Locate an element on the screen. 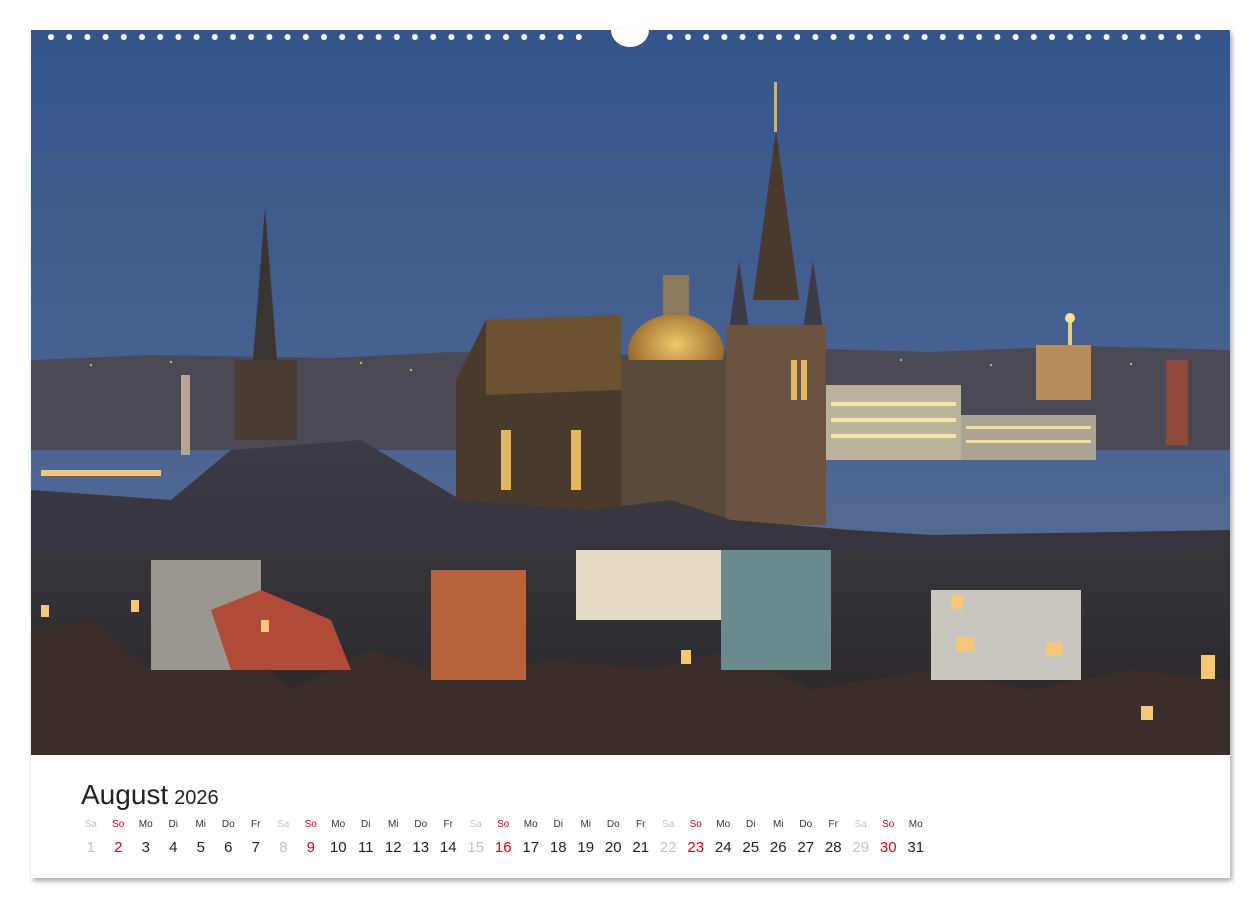 This screenshot has width=1260, height=908. day-number: 9 is located at coordinates (310, 847).